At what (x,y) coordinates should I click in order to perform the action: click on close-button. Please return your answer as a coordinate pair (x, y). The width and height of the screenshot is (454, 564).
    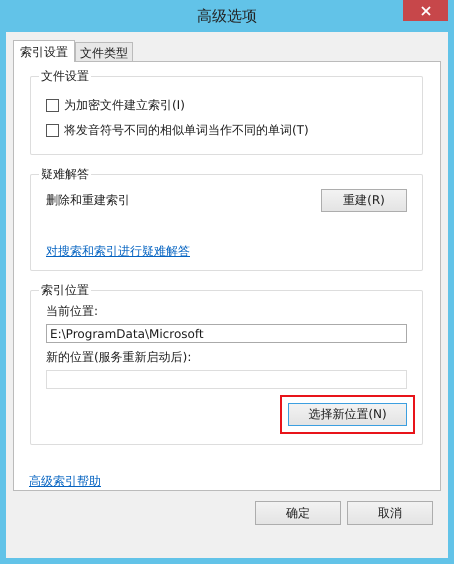
    Looking at the image, I should click on (425, 10).